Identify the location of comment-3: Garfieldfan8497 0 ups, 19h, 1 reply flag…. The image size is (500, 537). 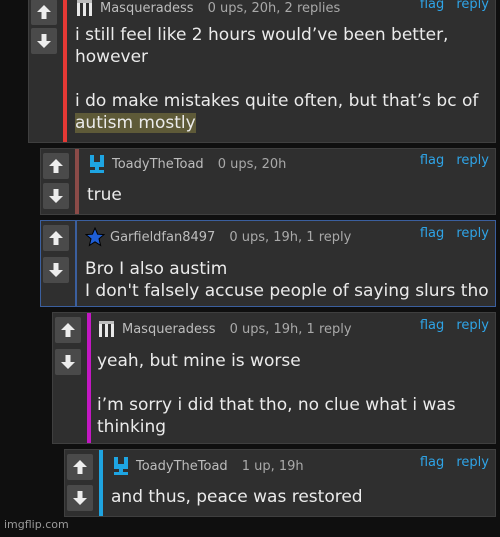
(268, 263).